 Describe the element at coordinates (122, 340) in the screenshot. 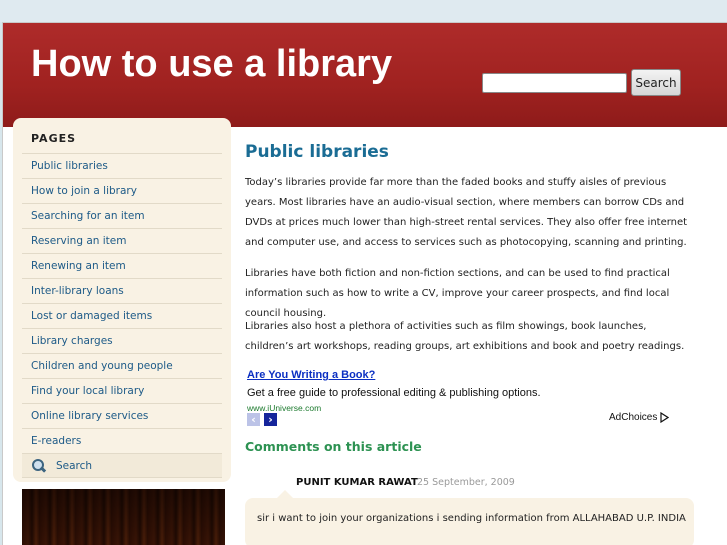

I see `sidebar-item-library-charges: Library charges` at that location.